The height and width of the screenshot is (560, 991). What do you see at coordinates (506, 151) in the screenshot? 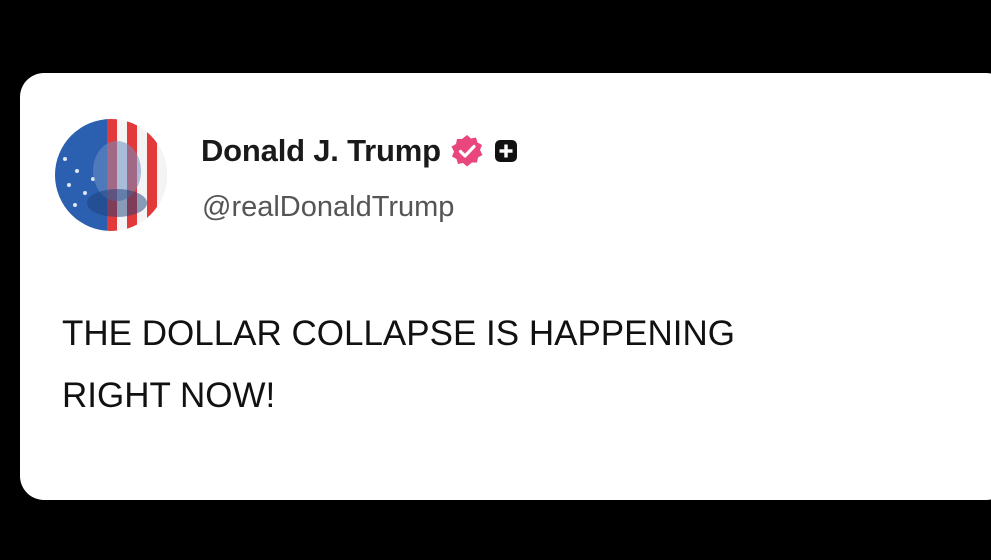
I see `plus-badge-icon` at bounding box center [506, 151].